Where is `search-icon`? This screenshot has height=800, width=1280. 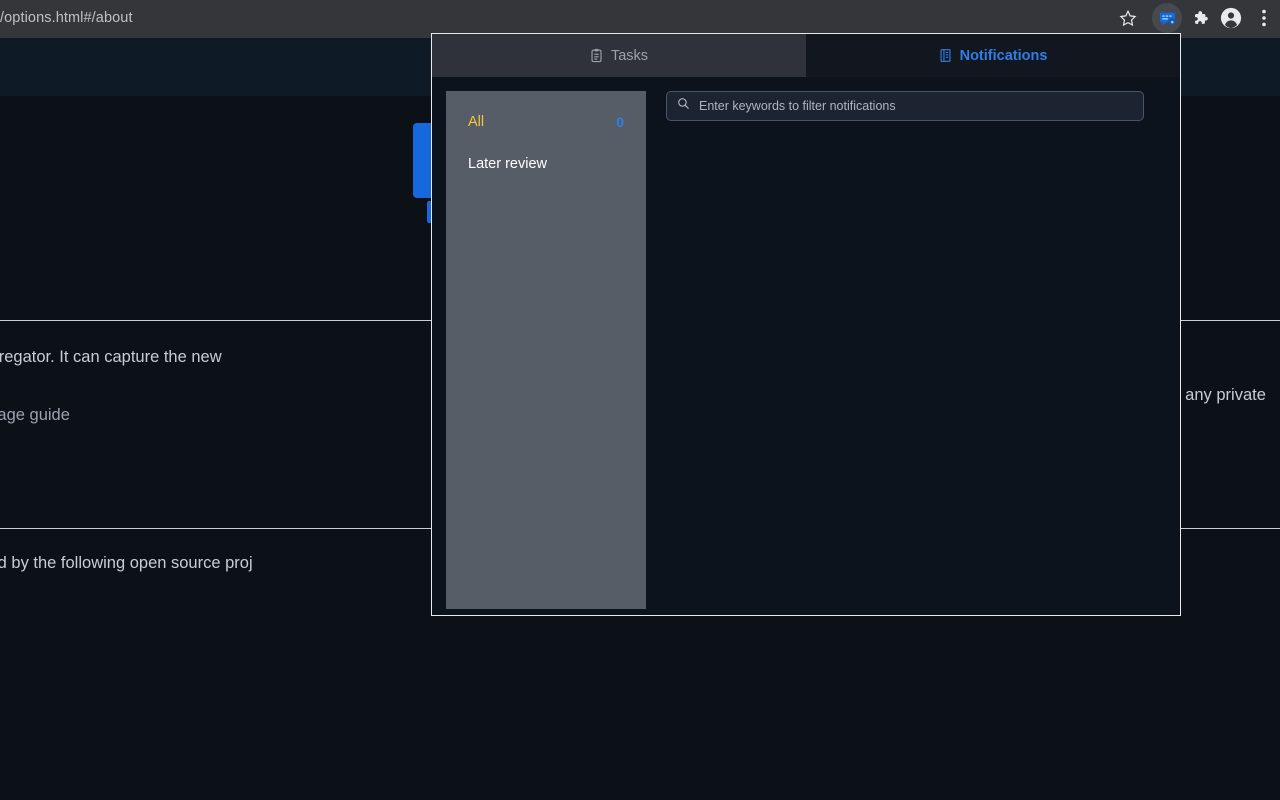 search-icon is located at coordinates (683, 106).